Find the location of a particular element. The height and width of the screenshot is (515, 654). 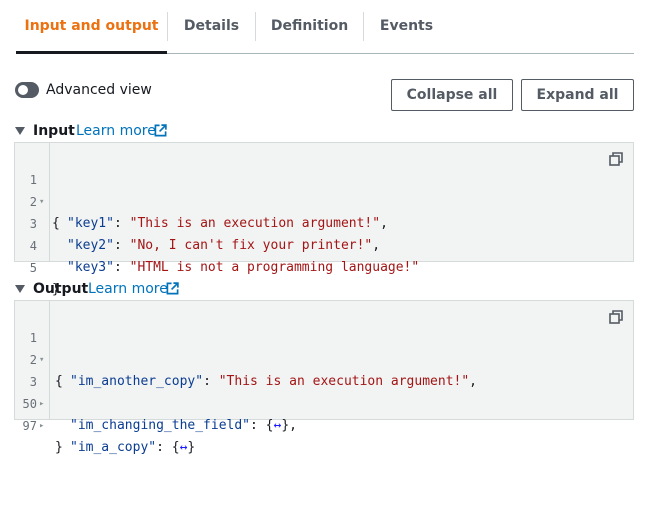

output-section-header: Output Learn more is located at coordinates (115, 289).